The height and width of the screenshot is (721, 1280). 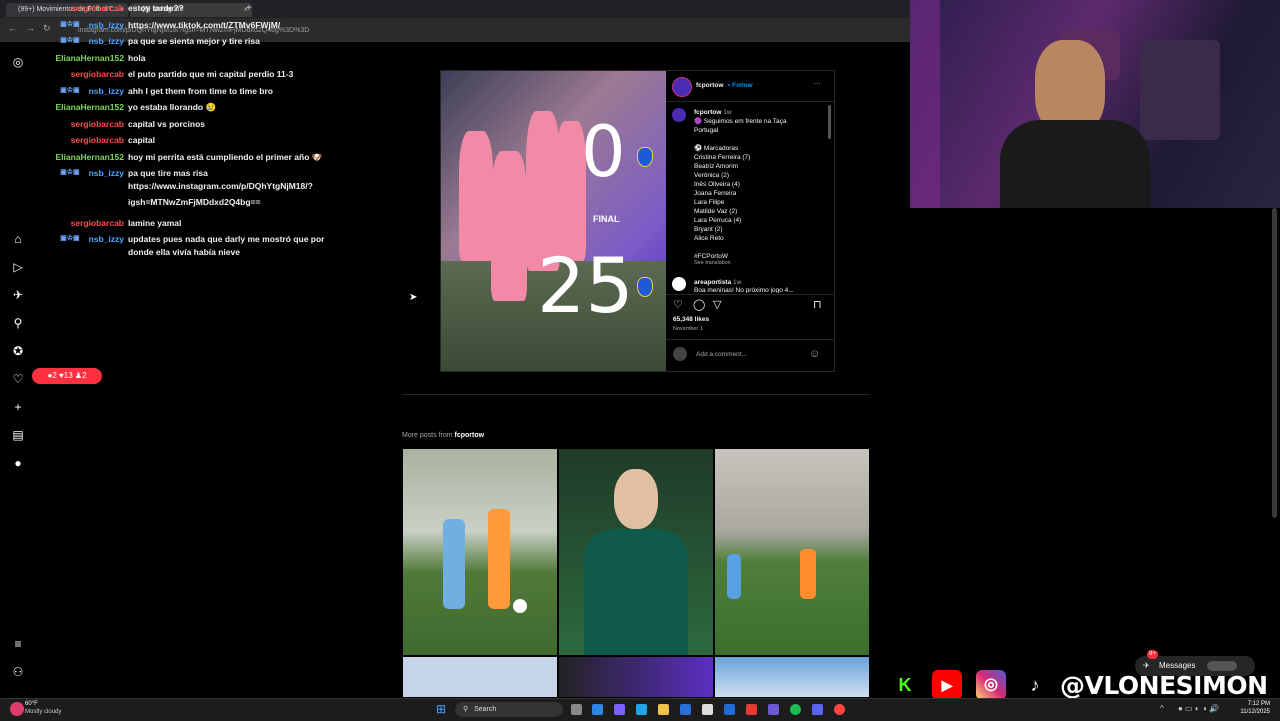 What do you see at coordinates (18, 267) in the screenshot?
I see `reels-icon: ▷` at bounding box center [18, 267].